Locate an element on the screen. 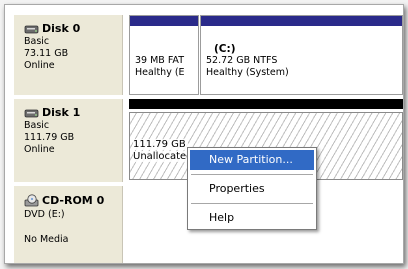 This screenshot has width=408, height=269. cdrom-icon is located at coordinates (32, 201).